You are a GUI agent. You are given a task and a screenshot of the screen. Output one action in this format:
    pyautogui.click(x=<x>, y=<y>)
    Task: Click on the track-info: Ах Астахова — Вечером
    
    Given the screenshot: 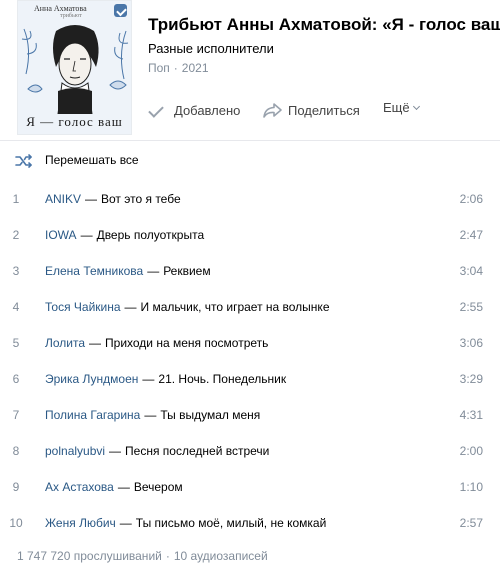 What is the action you would take?
    pyautogui.click(x=114, y=487)
    